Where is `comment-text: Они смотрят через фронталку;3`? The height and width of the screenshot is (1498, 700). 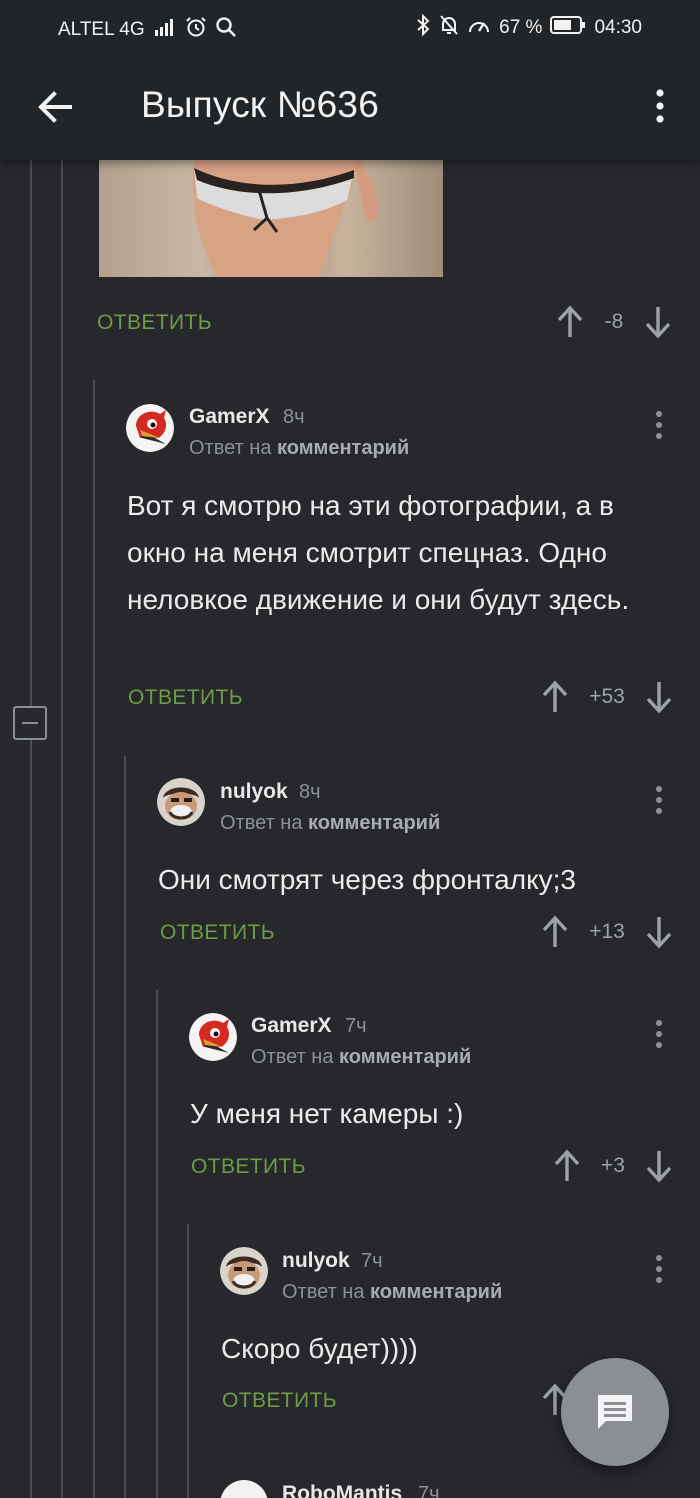 comment-text: Они смотрят через фронталку;3 is located at coordinates (367, 879).